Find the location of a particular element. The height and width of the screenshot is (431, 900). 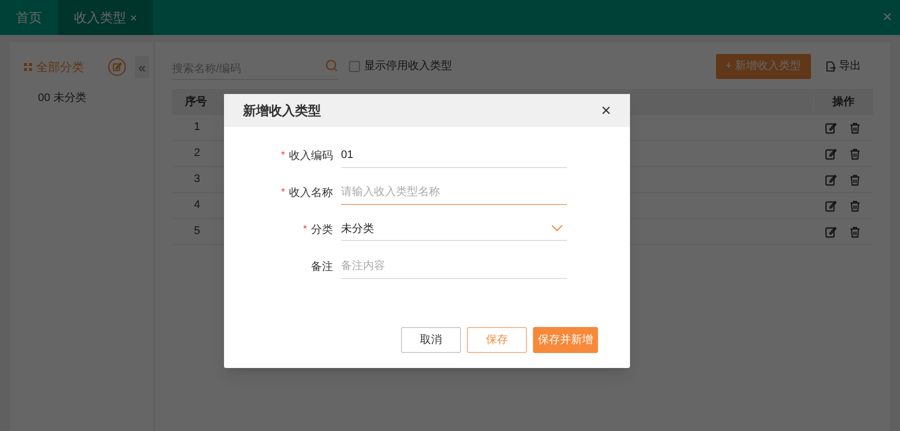

export-icon is located at coordinates (830, 66).